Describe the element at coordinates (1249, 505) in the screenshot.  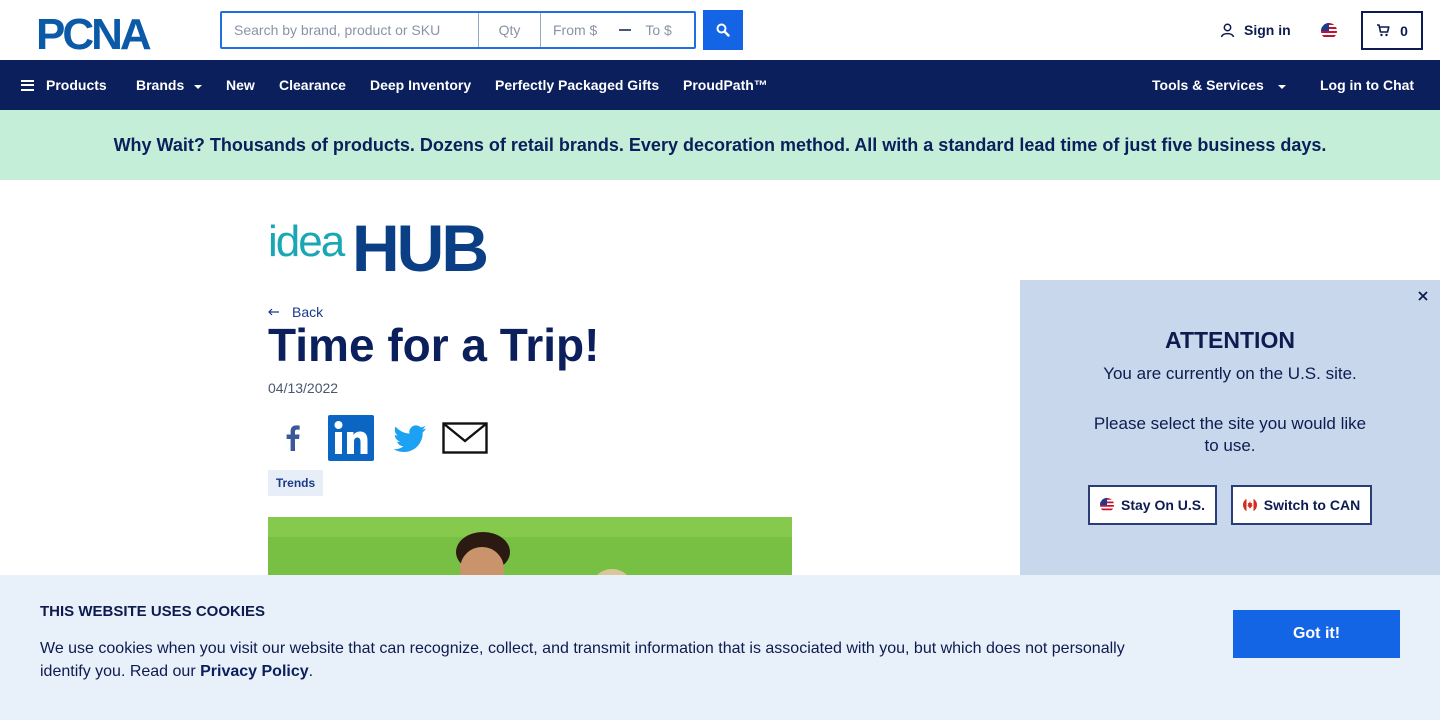
I see `canada-flag-icon` at that location.